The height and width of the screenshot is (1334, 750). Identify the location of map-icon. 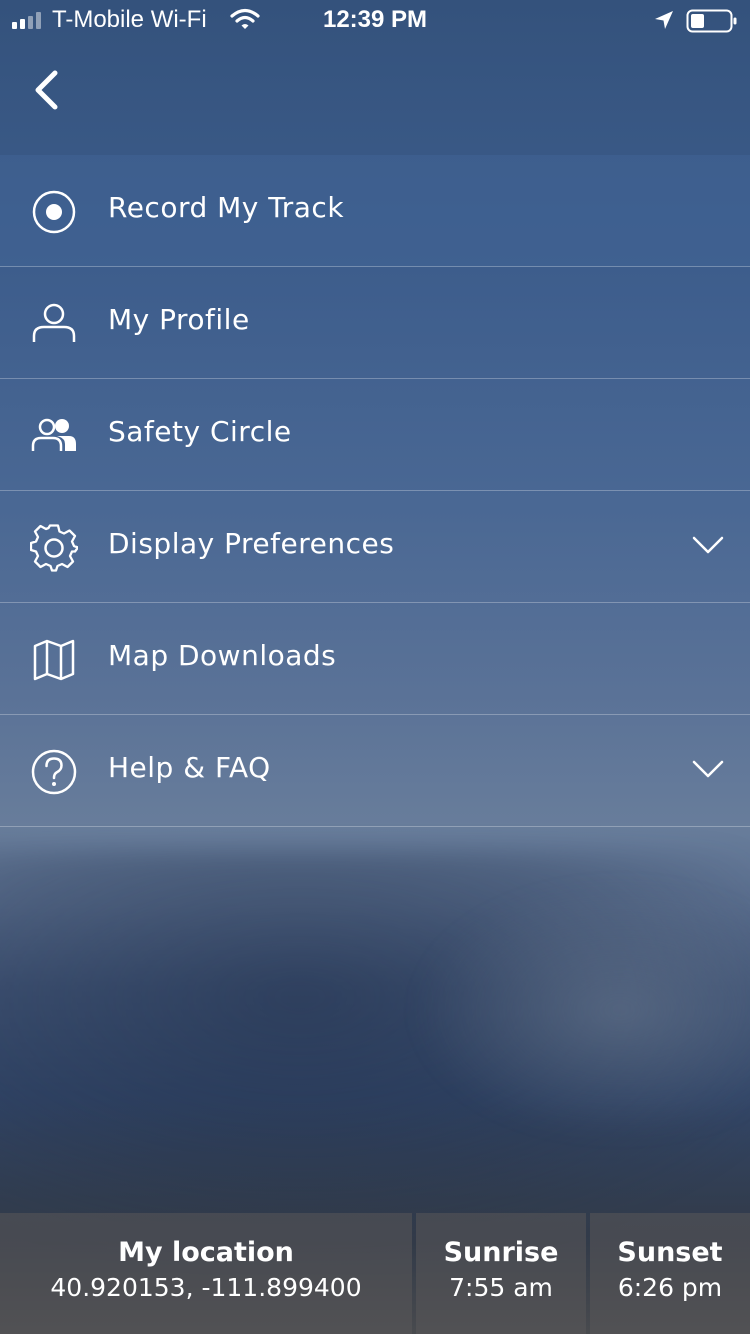
(54, 660).